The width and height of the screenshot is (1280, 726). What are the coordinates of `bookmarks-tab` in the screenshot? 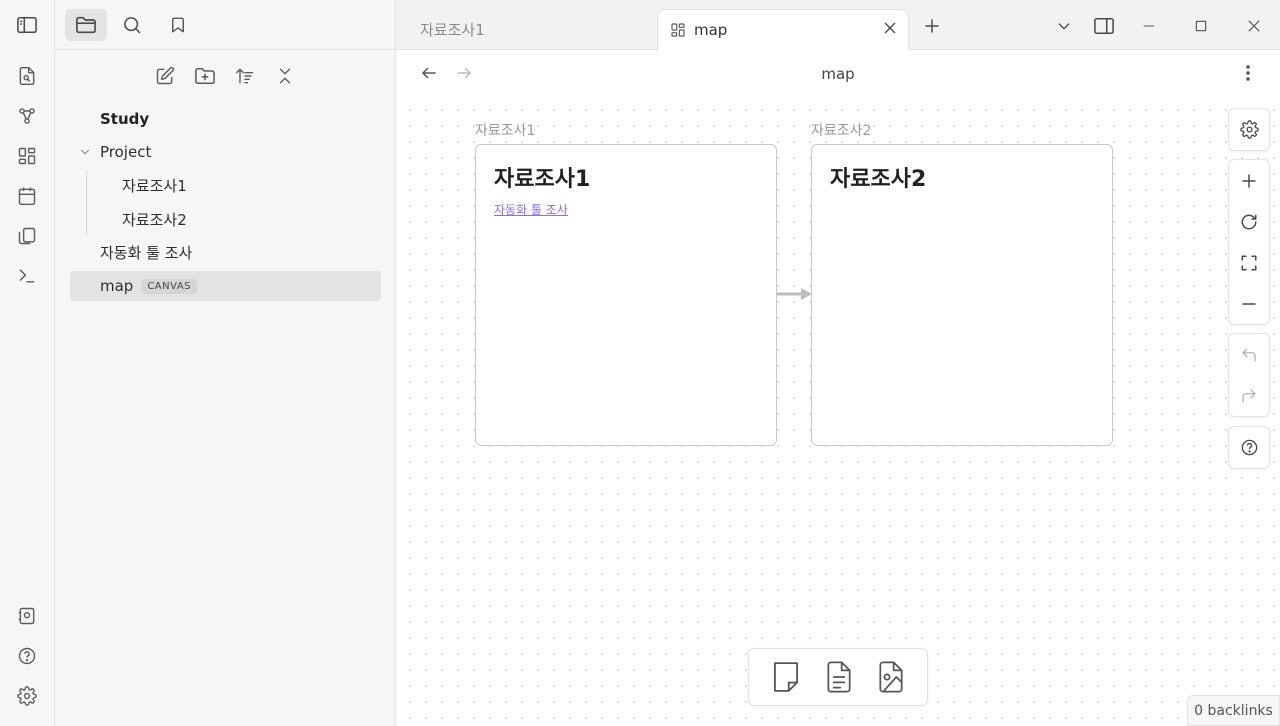 It's located at (178, 25).